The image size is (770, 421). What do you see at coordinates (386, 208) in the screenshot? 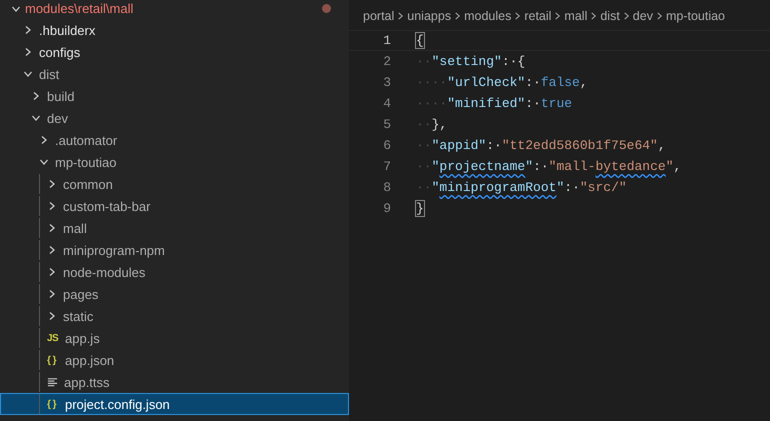
I see `line-number: 9` at bounding box center [386, 208].